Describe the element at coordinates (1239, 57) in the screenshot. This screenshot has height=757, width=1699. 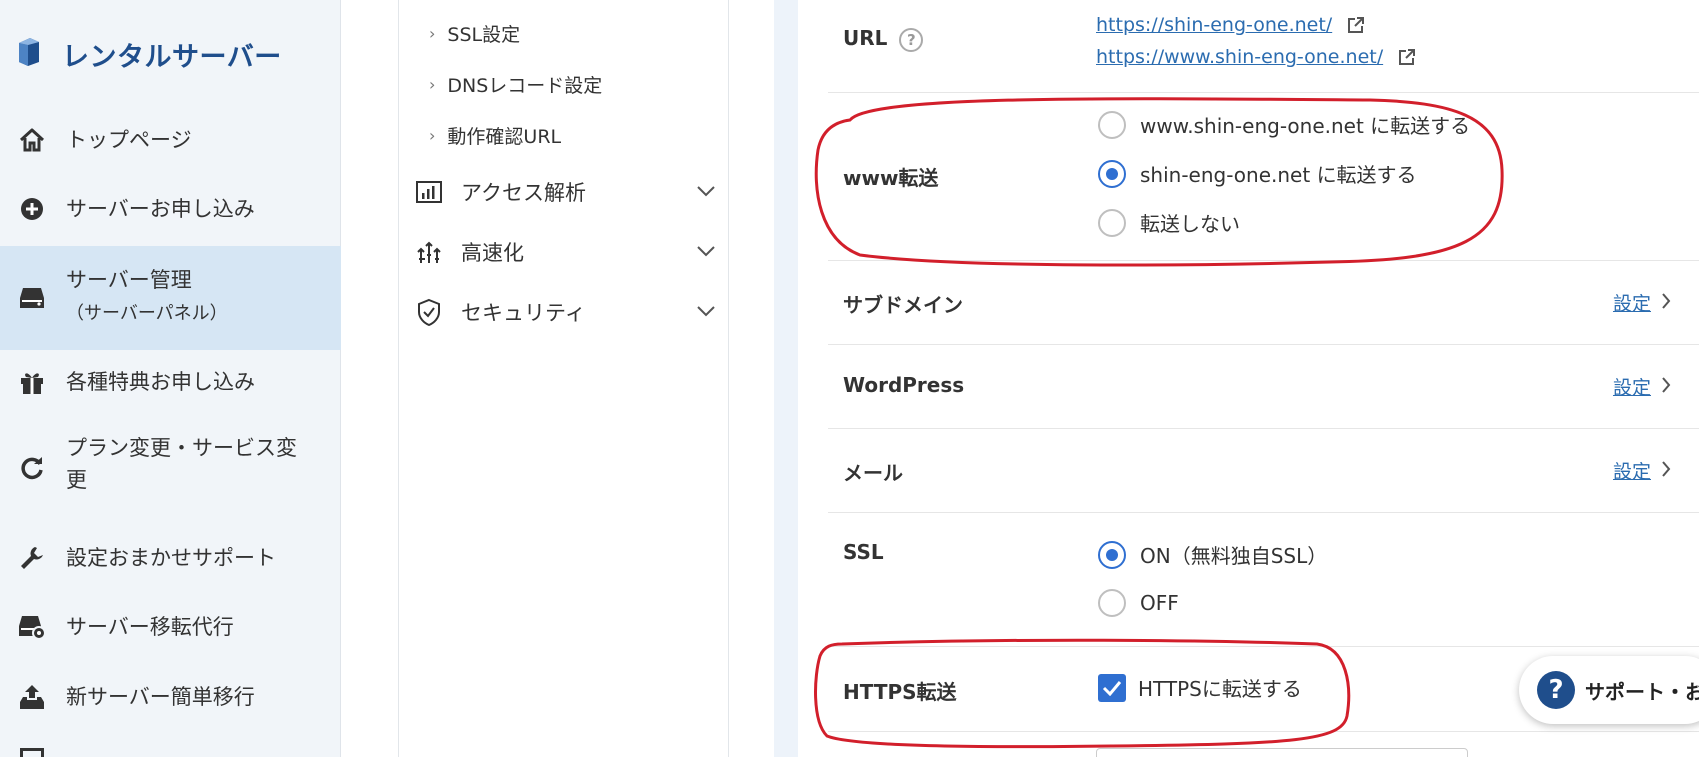
I see `url-link-text: https://www.shin-eng-one.net/` at that location.